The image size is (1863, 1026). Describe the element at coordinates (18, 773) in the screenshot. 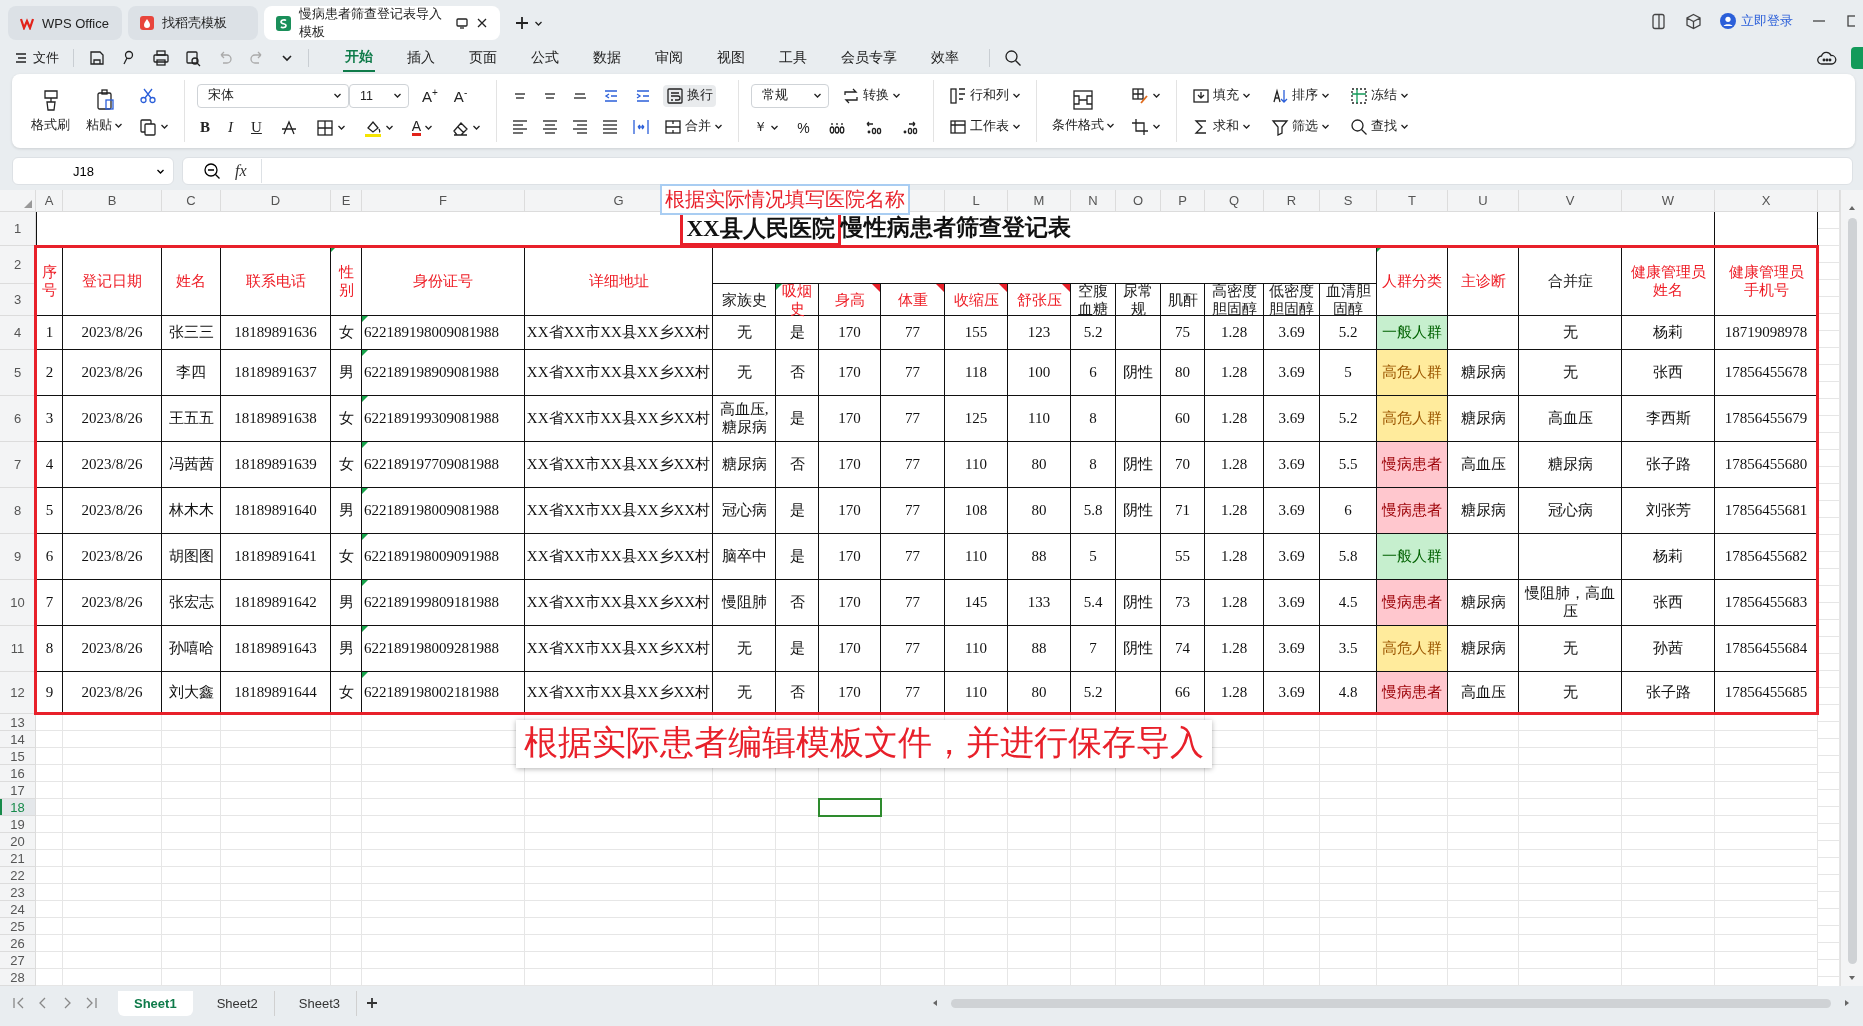

I see `row-number: 16` at that location.